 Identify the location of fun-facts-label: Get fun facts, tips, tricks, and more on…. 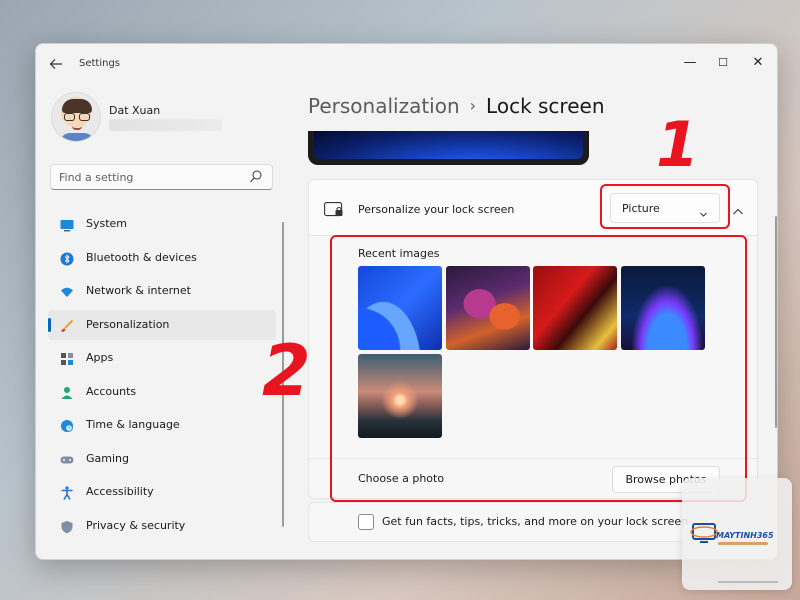
(535, 521).